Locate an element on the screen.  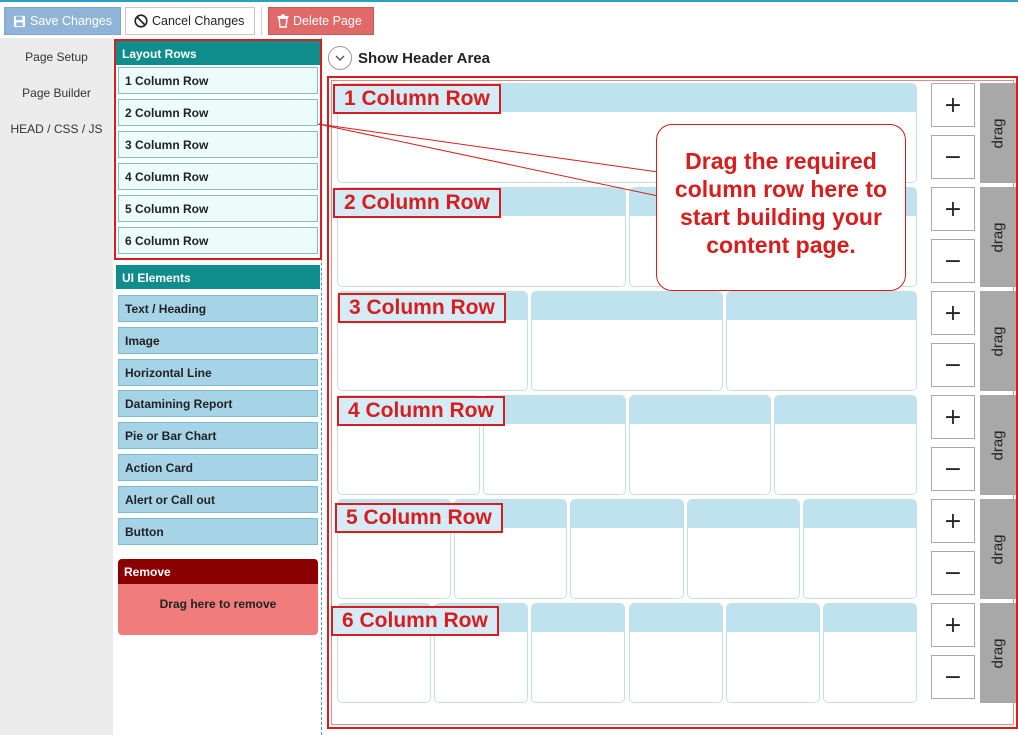
save-changes-button: Save Changes is located at coordinates (62, 21).